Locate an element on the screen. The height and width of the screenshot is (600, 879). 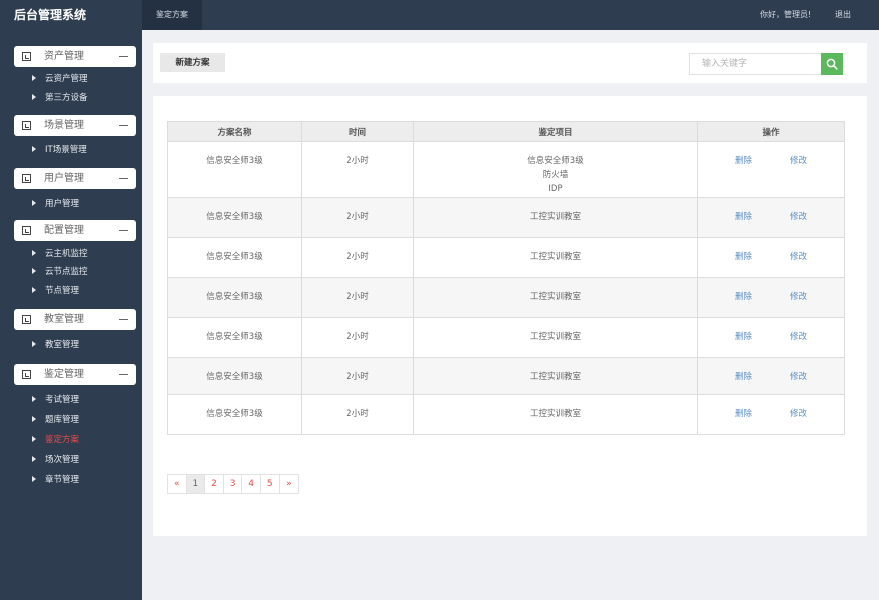
sidebar-item: 教室管理 is located at coordinates (55, 345).